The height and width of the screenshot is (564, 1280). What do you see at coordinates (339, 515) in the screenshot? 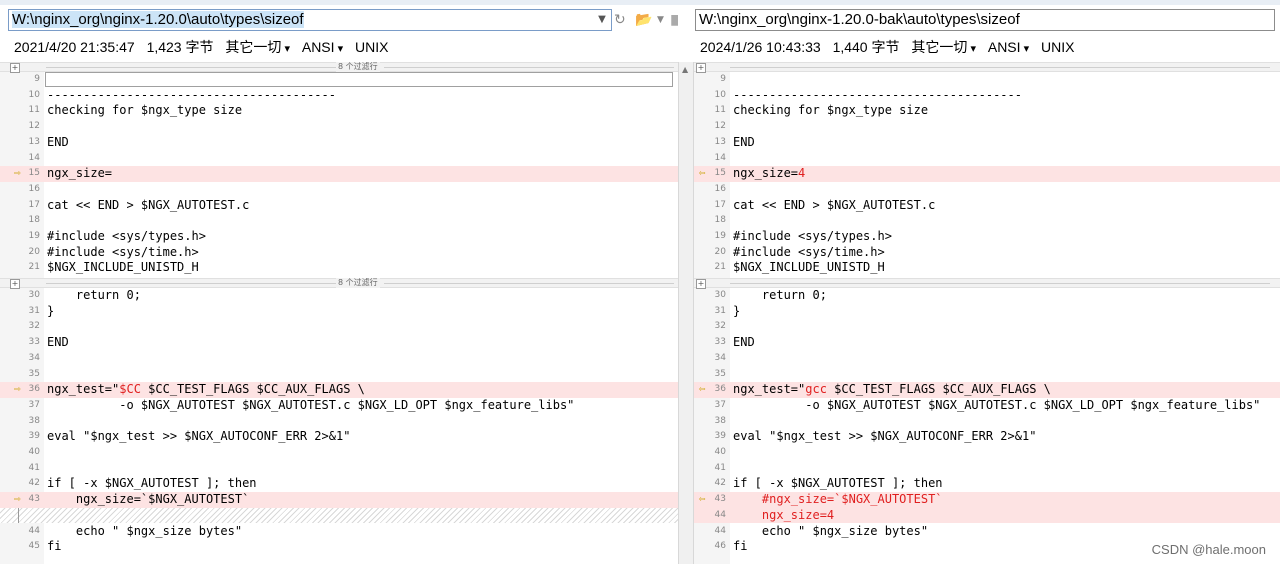
I see `code-line` at bounding box center [339, 515].